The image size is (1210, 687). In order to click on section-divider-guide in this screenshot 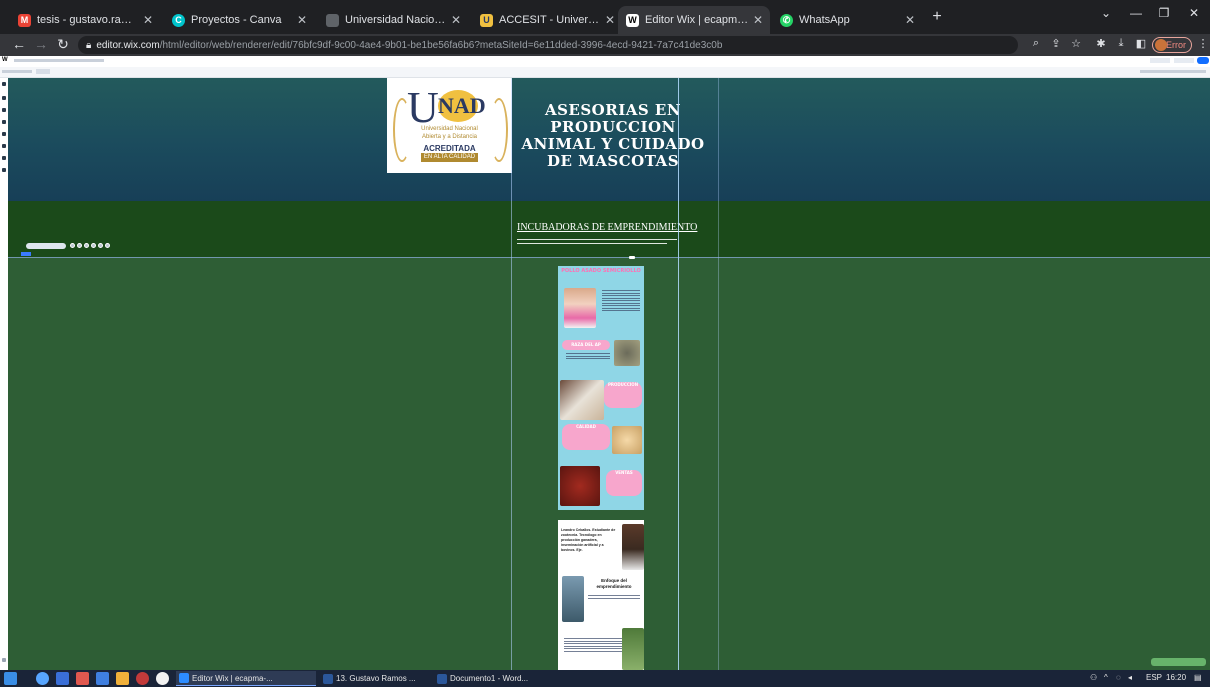, I will do `click(609, 257)`.